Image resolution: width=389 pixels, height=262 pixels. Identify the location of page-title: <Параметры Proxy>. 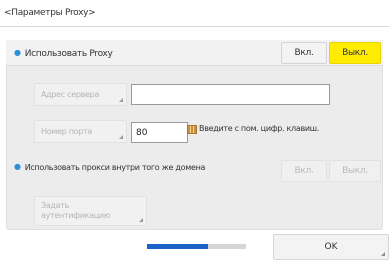
(50, 13).